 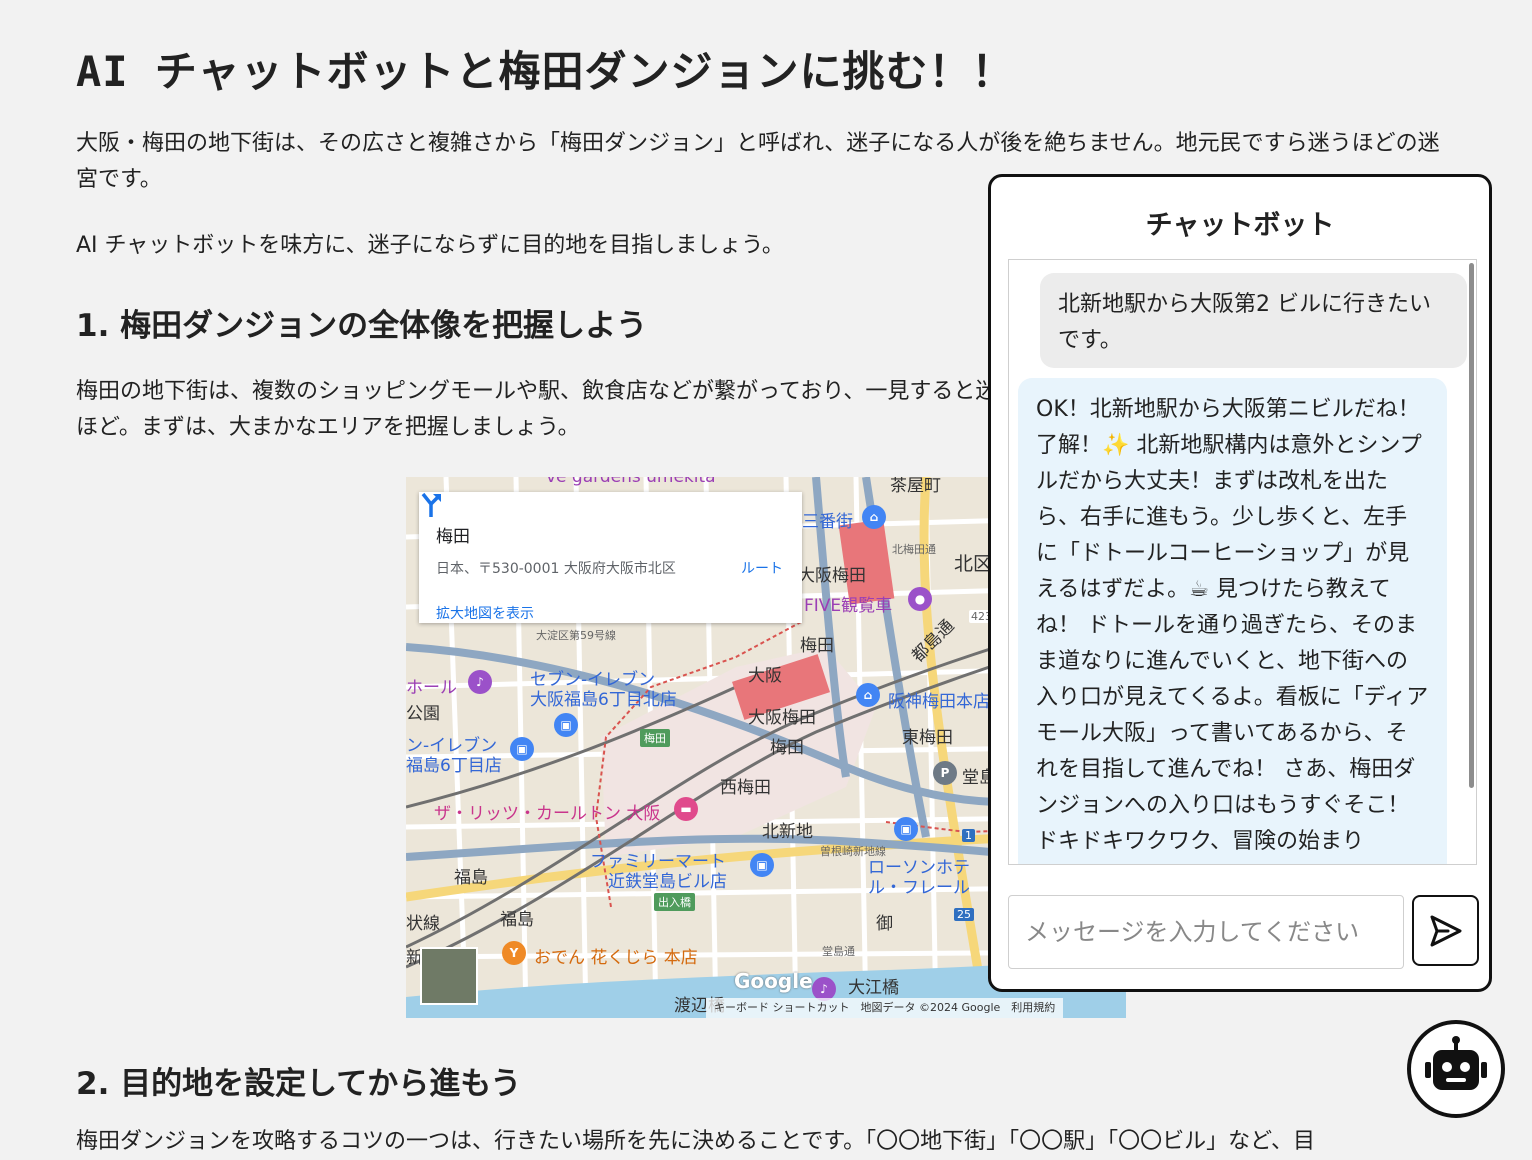 I want to click on map-label: 茶屋町, so click(x=915, y=486).